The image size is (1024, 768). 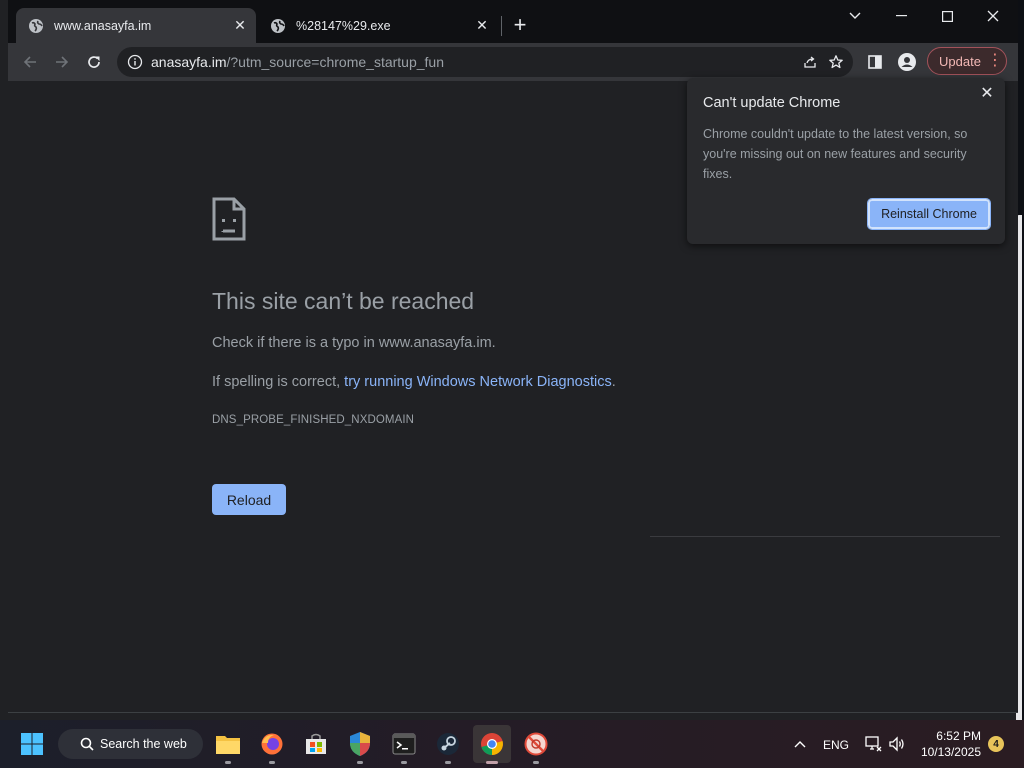 I want to click on tab-search-button, so click(x=855, y=16).